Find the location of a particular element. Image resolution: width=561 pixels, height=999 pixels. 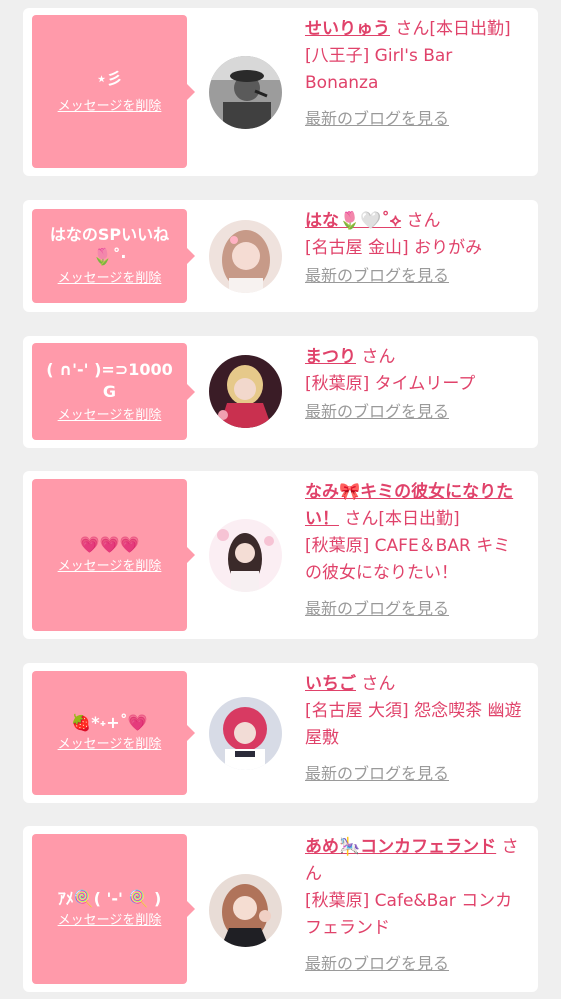

member-info: いちご さん [名古屋 大須] 怨念喫茶 幽遊屋敷 最新のブログを見る is located at coordinates (416, 729).